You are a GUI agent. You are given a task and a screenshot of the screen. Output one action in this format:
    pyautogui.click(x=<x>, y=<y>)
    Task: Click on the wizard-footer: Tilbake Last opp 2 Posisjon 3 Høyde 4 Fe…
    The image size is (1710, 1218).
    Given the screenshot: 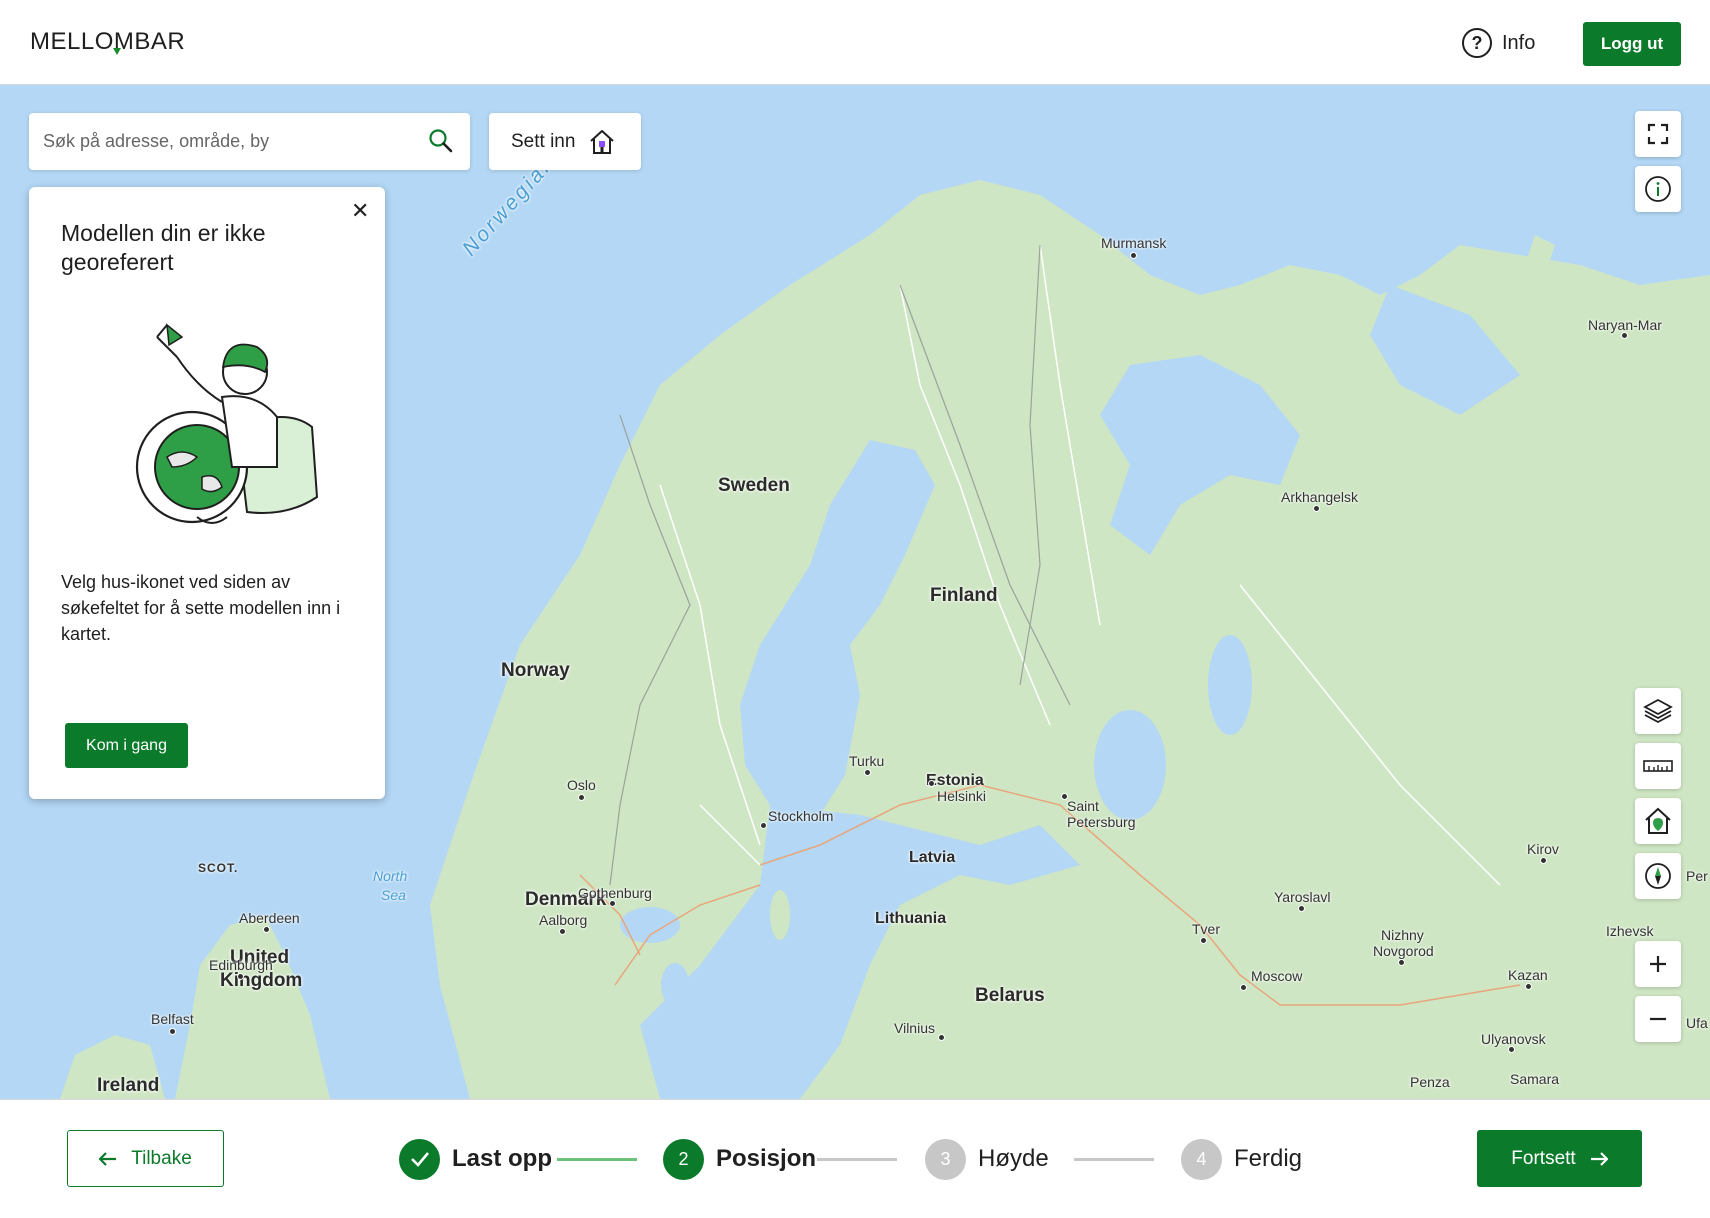 What is the action you would take?
    pyautogui.click(x=855, y=1158)
    